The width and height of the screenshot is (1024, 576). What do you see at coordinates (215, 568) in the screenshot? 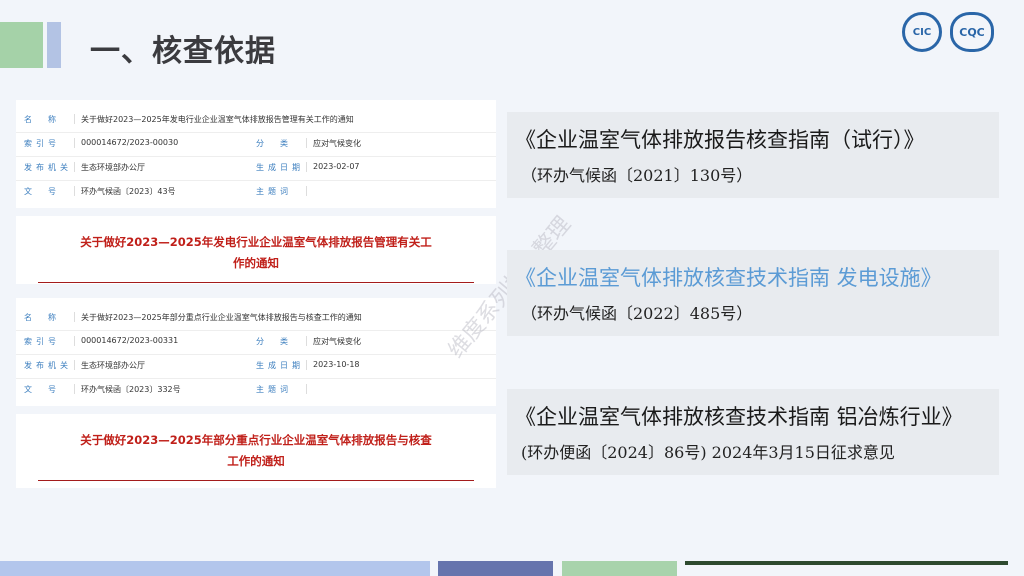
I see `footer-bar-light-blue` at bounding box center [215, 568].